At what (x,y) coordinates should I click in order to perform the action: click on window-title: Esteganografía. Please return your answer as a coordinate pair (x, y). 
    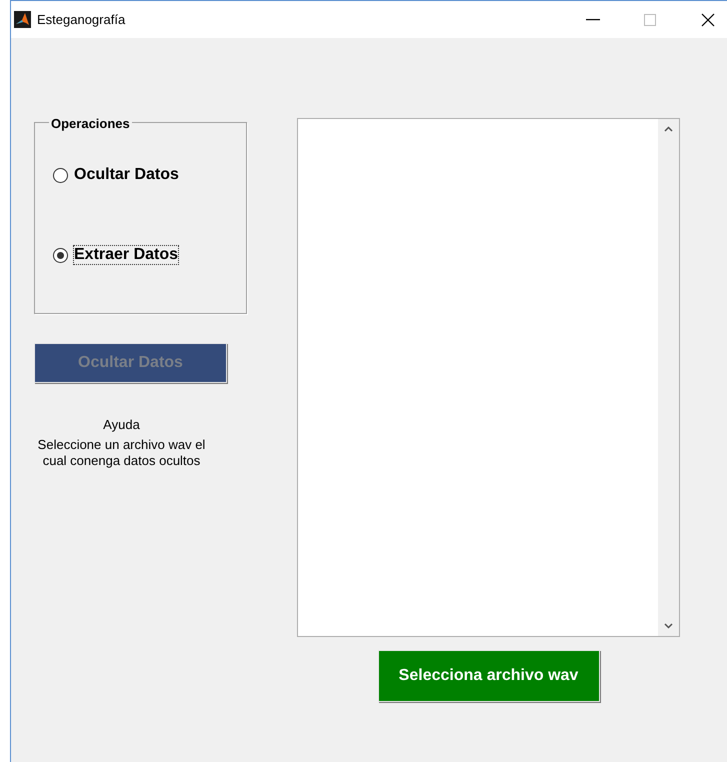
    Looking at the image, I should click on (81, 19).